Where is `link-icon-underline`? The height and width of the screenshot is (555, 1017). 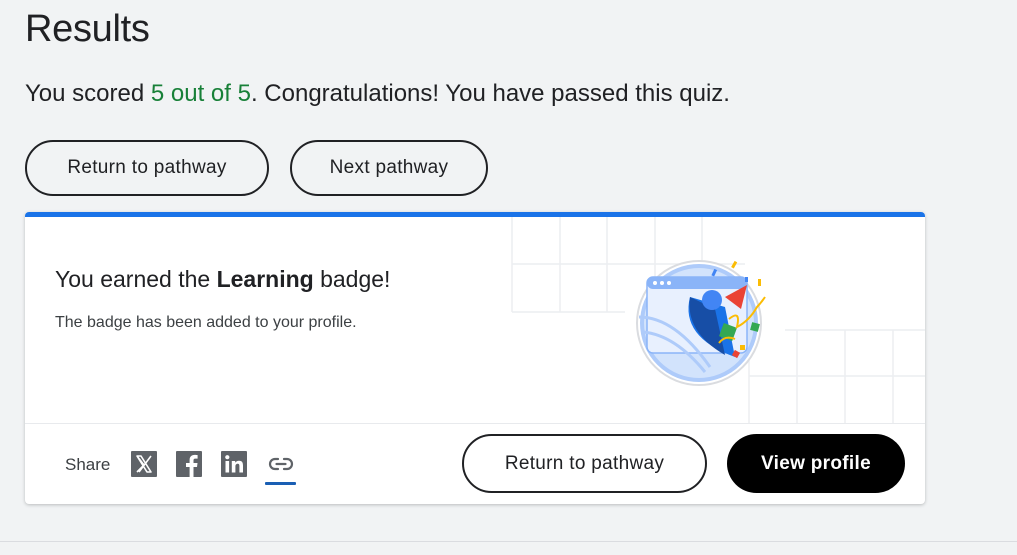 link-icon-underline is located at coordinates (280, 483).